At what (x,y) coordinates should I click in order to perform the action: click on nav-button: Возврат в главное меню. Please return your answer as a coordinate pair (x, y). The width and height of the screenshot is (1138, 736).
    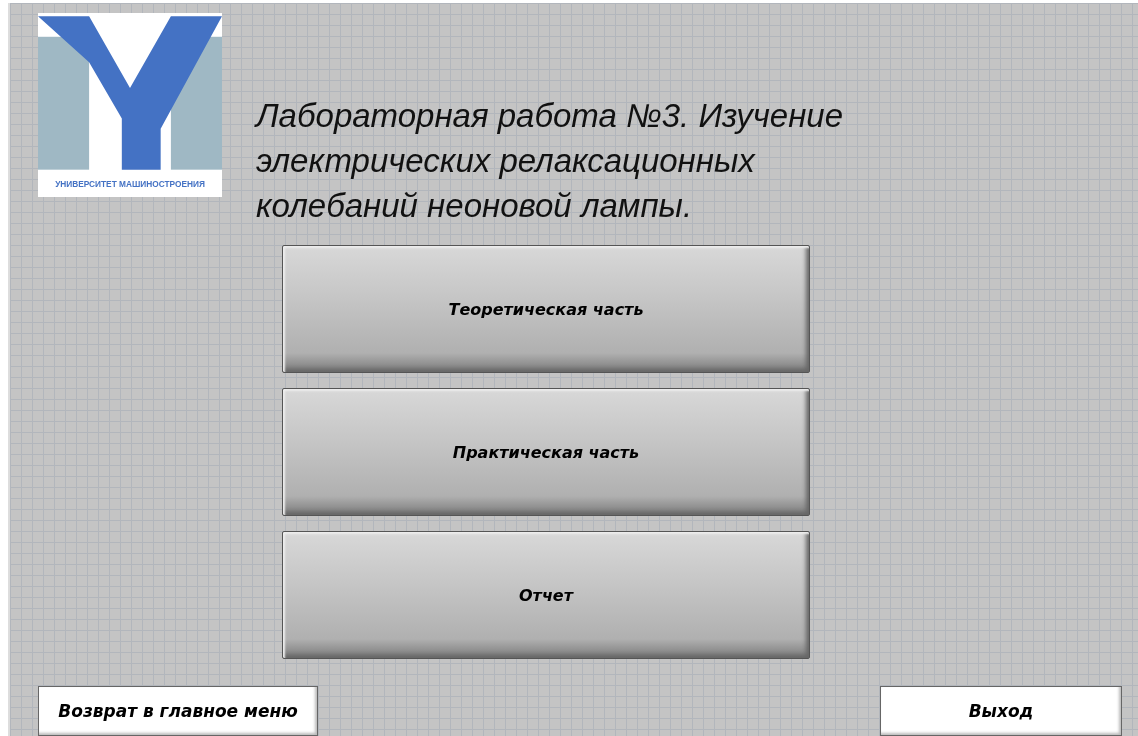
    Looking at the image, I should click on (178, 711).